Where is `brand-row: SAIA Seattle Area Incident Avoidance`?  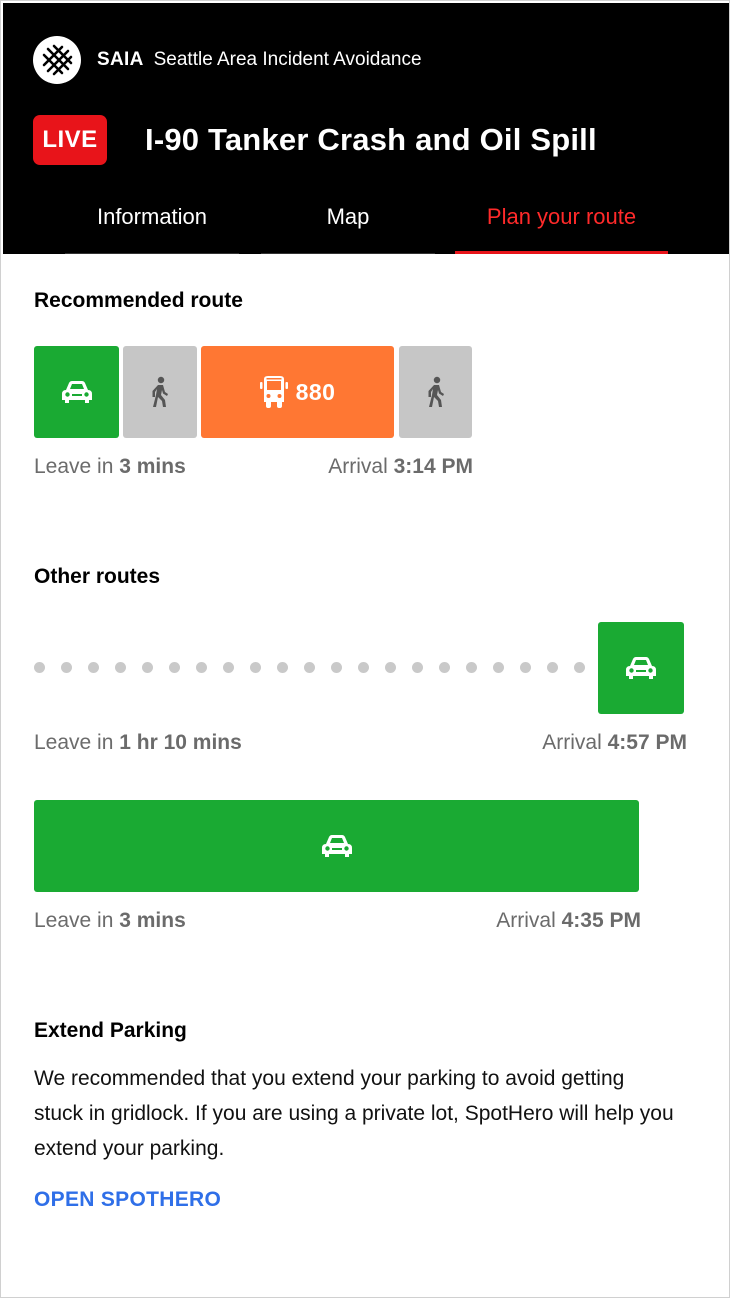 brand-row: SAIA Seattle Area Incident Avoidance is located at coordinates (227, 60).